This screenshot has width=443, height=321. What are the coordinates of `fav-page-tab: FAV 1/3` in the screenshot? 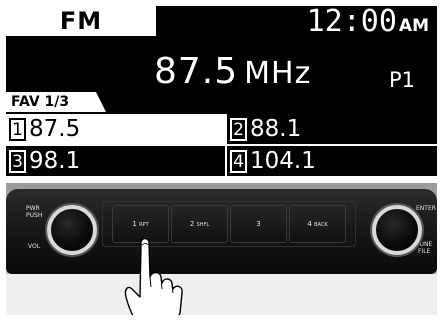 It's located at (56, 102).